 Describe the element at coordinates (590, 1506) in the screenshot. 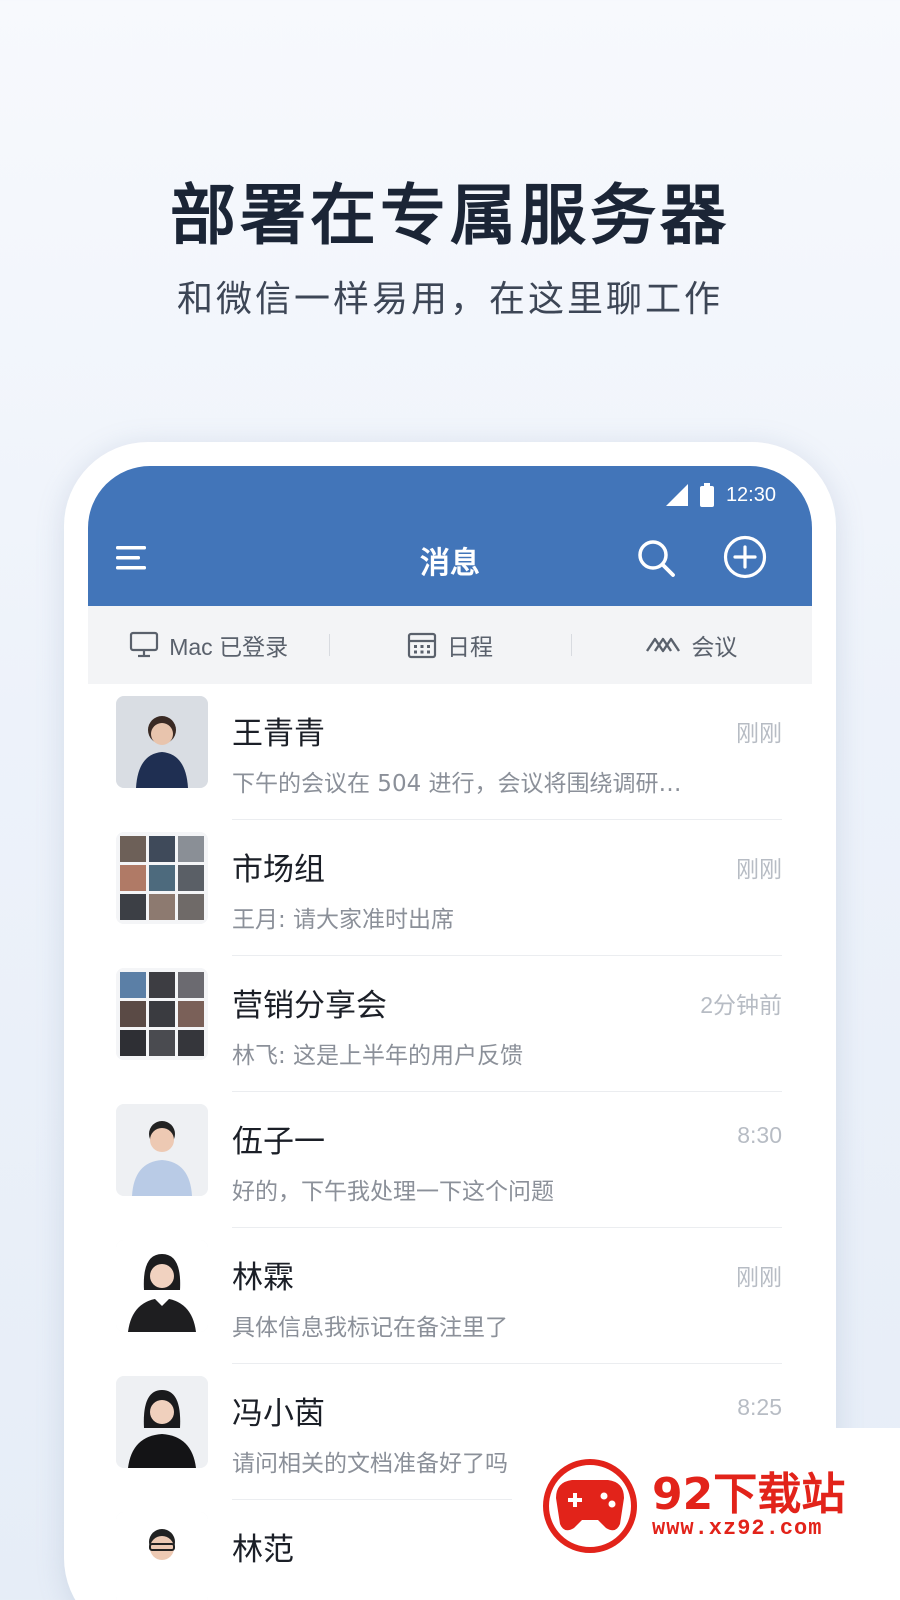

I see `gamepad-logo-icon` at that location.